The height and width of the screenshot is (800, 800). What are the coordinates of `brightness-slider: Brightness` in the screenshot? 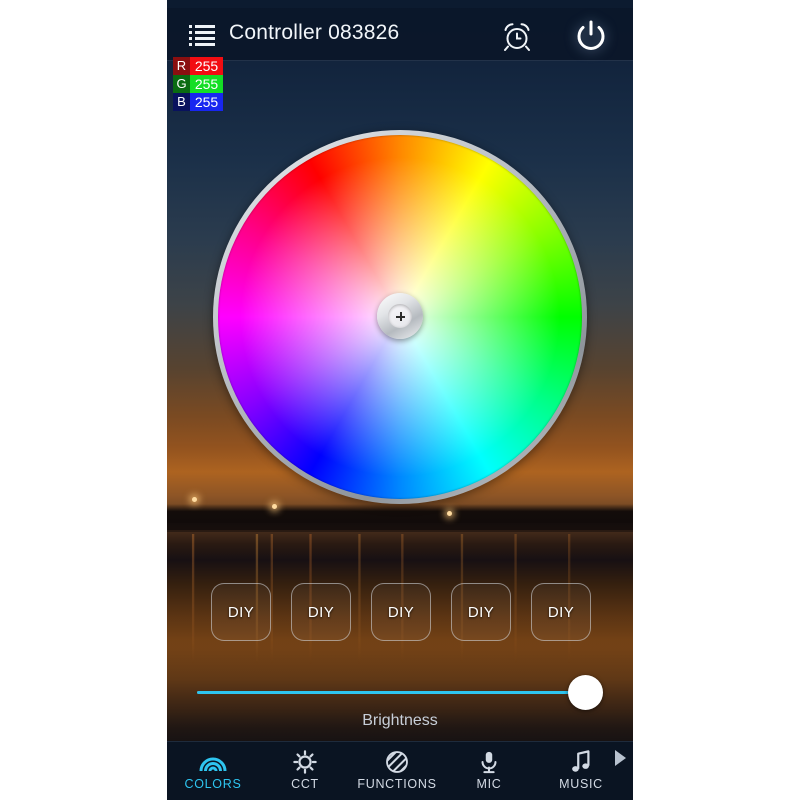 It's located at (400, 701).